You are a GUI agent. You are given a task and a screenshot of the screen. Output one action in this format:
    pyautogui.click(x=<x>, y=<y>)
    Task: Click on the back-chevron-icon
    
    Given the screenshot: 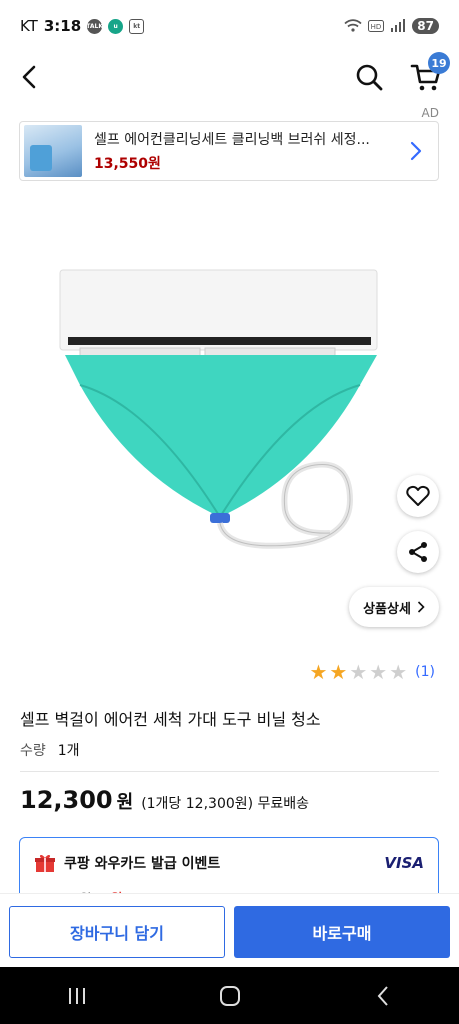 What is the action you would take?
    pyautogui.click(x=382, y=995)
    